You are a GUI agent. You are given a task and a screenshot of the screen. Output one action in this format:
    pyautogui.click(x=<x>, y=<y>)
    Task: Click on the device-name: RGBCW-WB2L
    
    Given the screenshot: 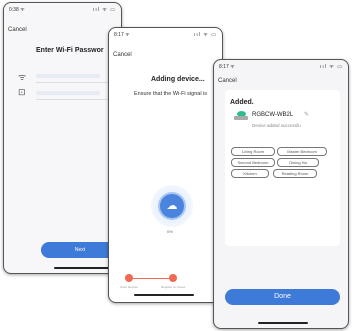 What is the action you would take?
    pyautogui.click(x=273, y=115)
    